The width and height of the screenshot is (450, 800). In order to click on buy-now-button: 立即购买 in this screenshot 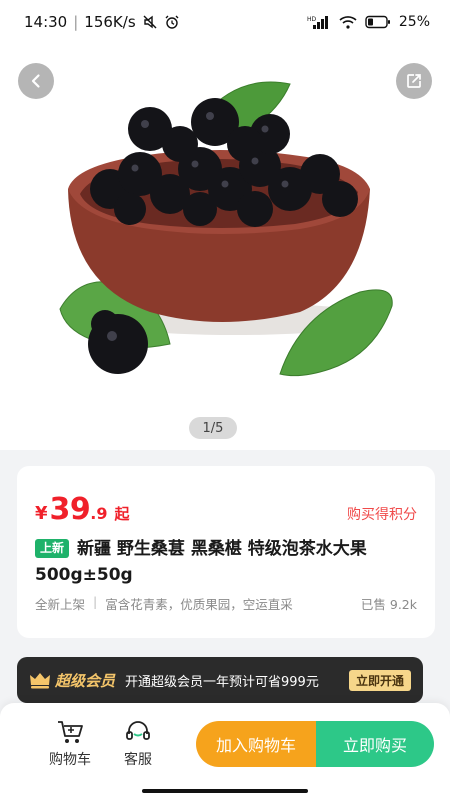, I will do `click(375, 744)`.